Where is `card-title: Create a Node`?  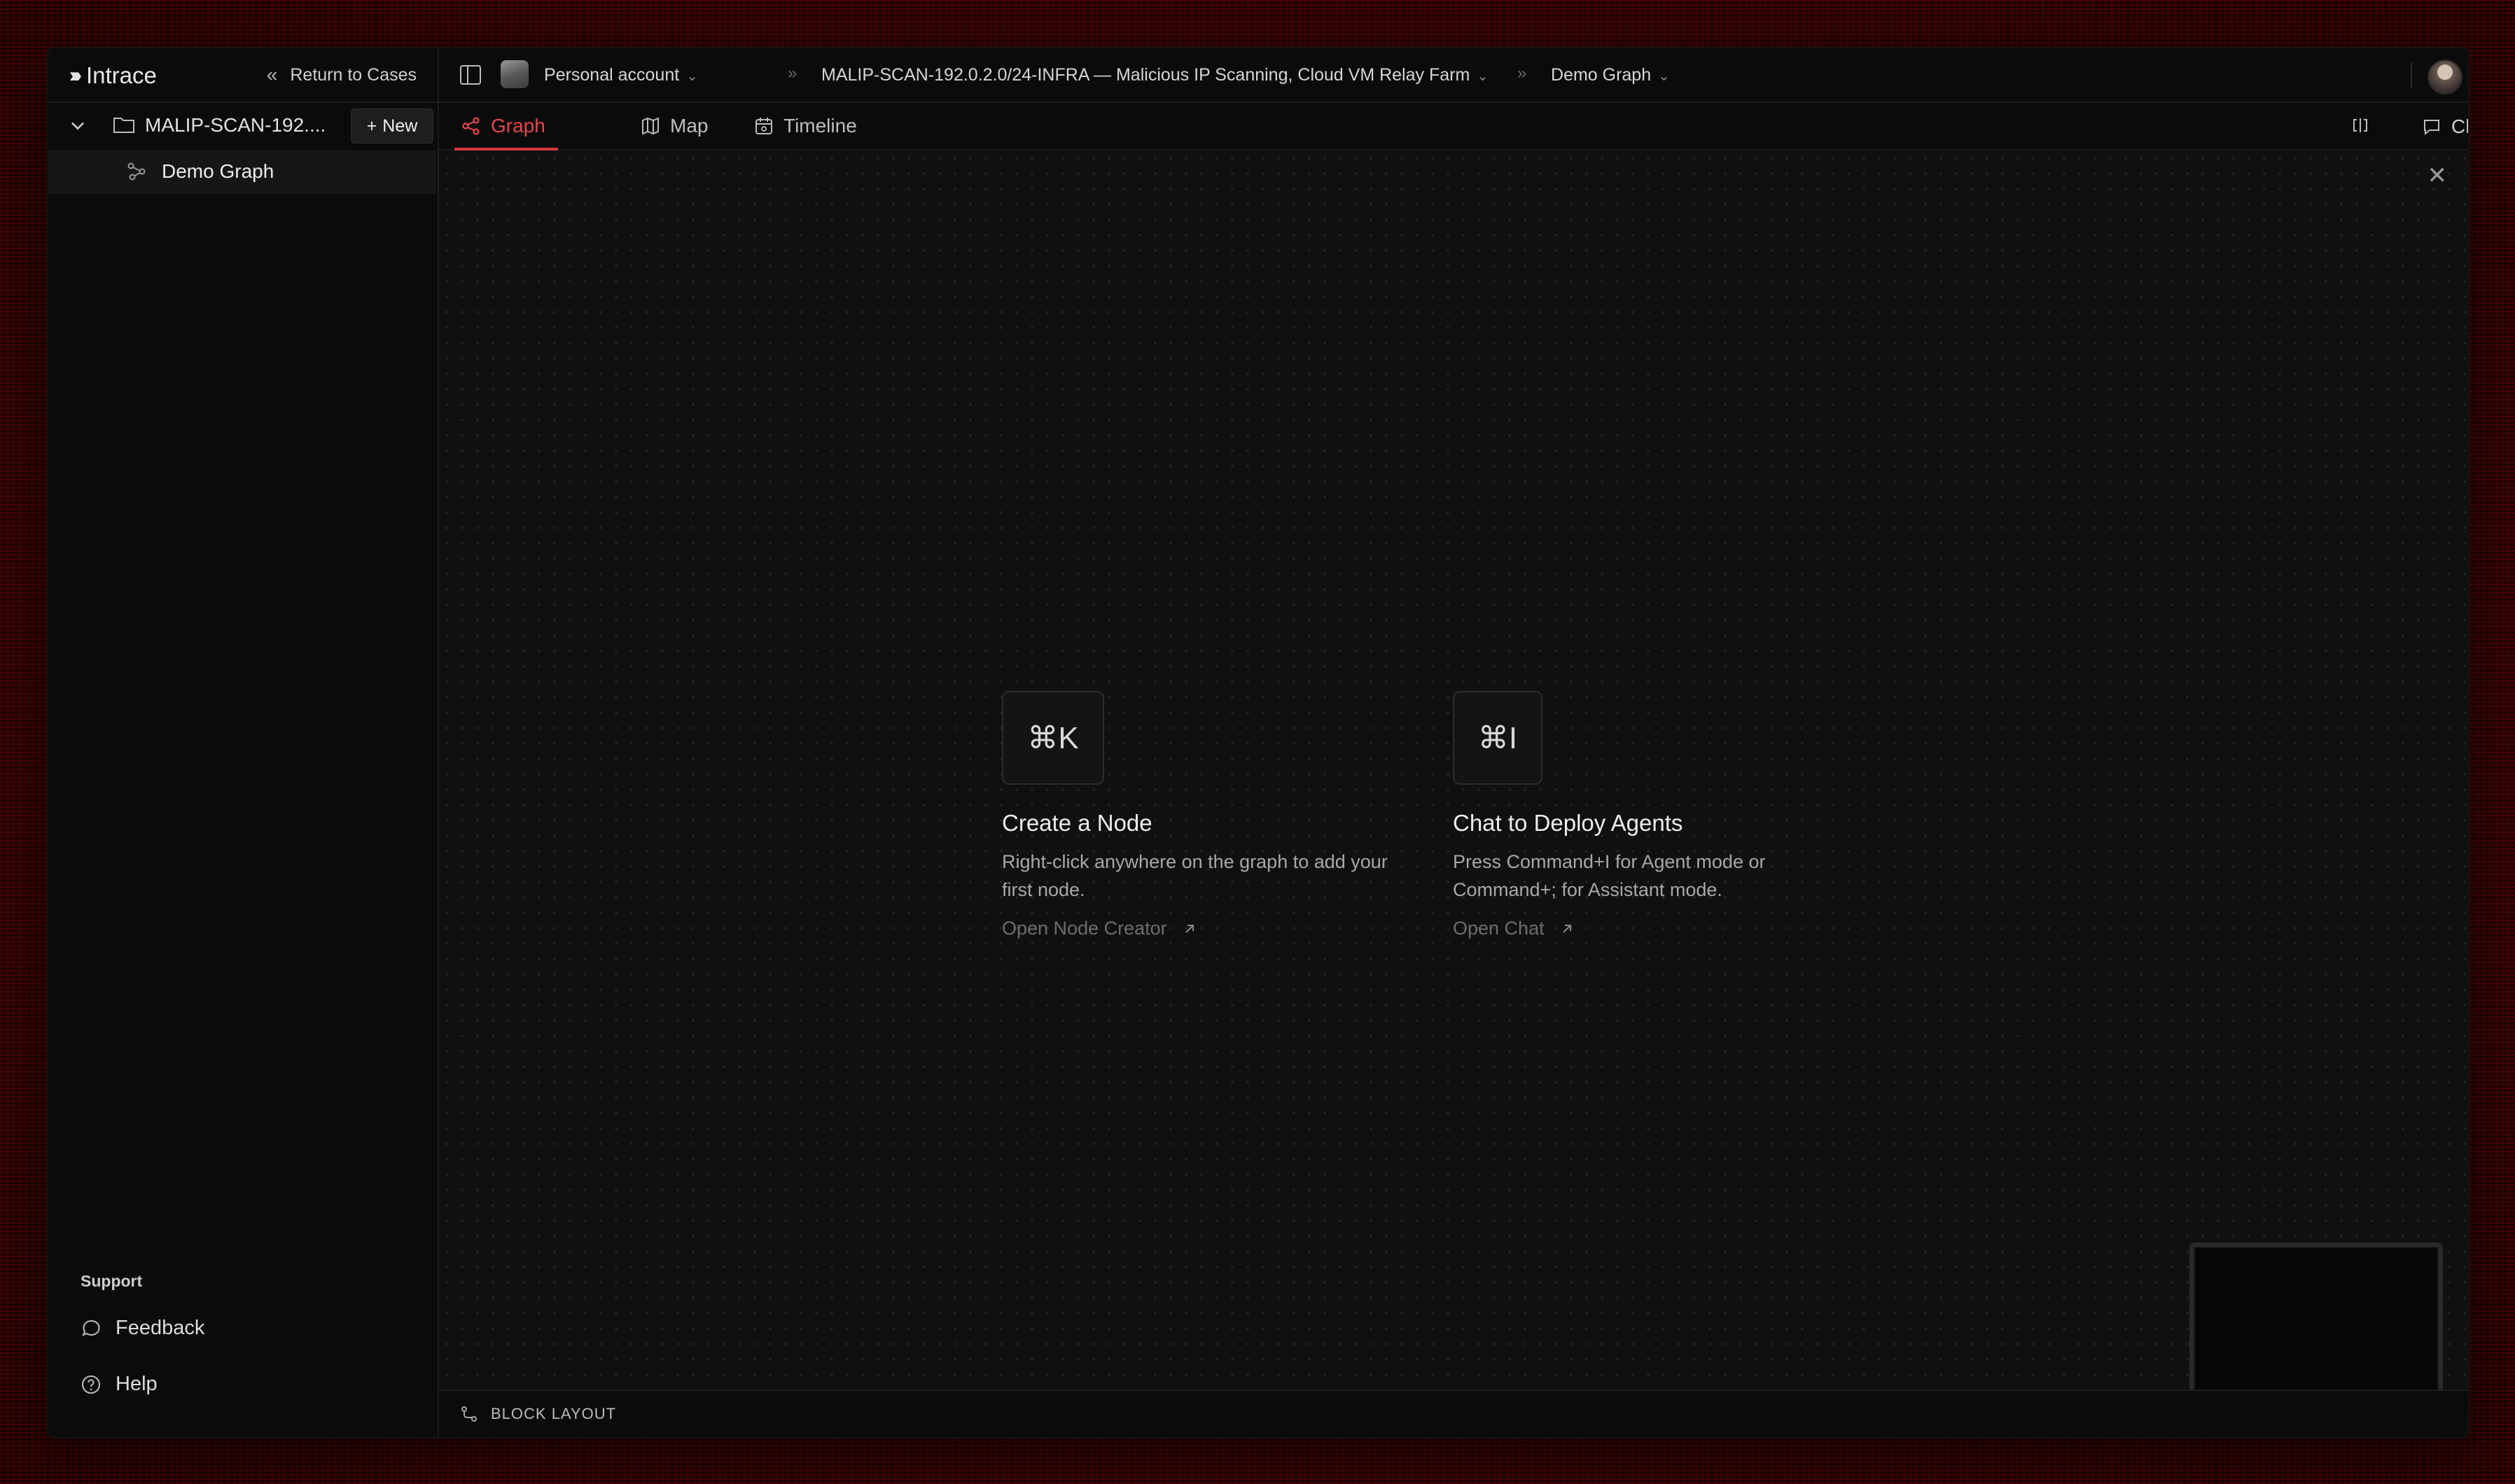 card-title: Create a Node is located at coordinates (1077, 823).